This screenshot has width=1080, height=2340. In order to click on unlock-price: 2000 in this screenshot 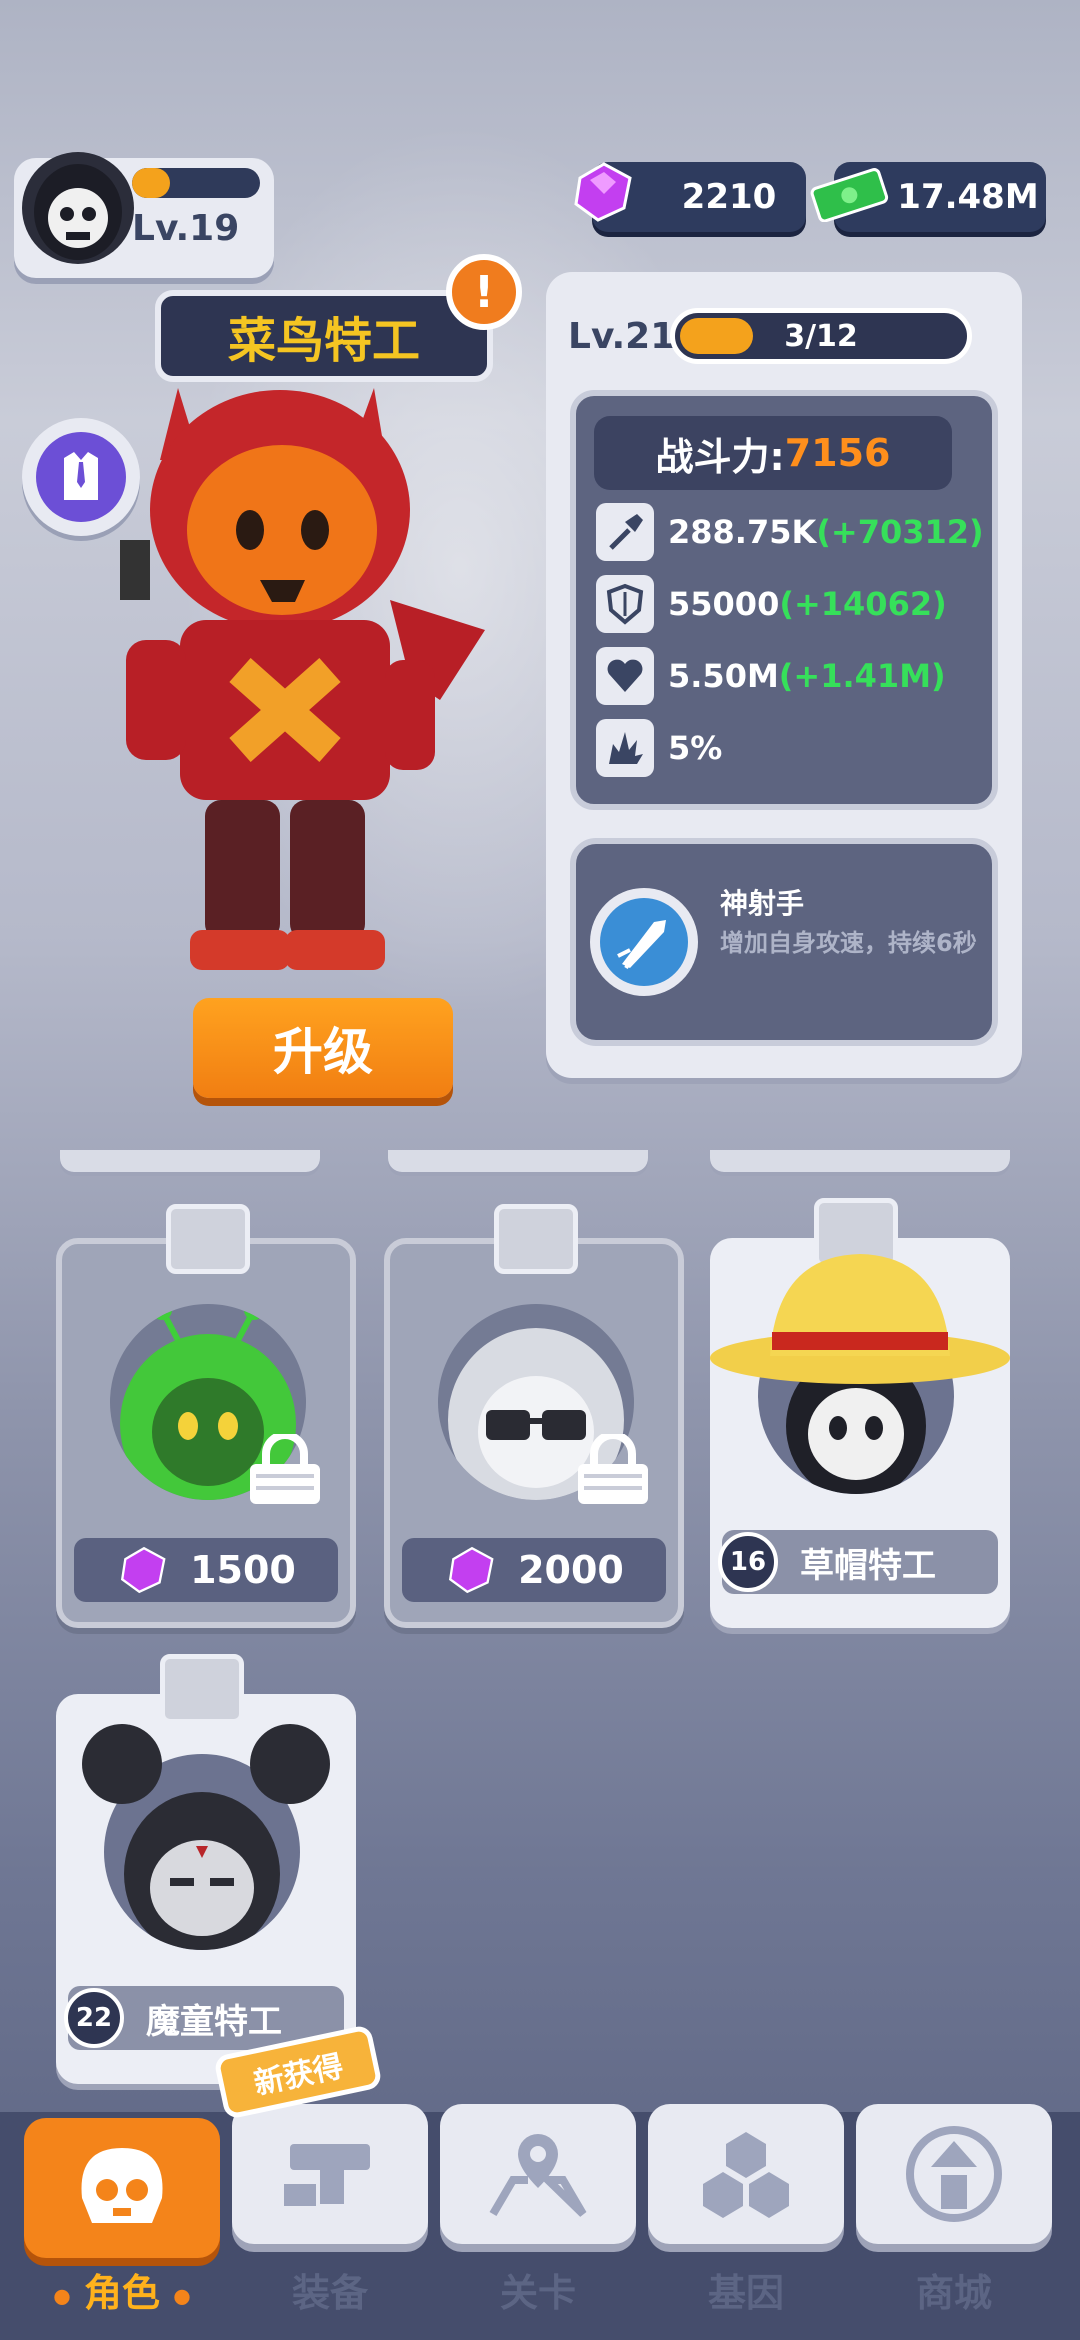, I will do `click(534, 1570)`.